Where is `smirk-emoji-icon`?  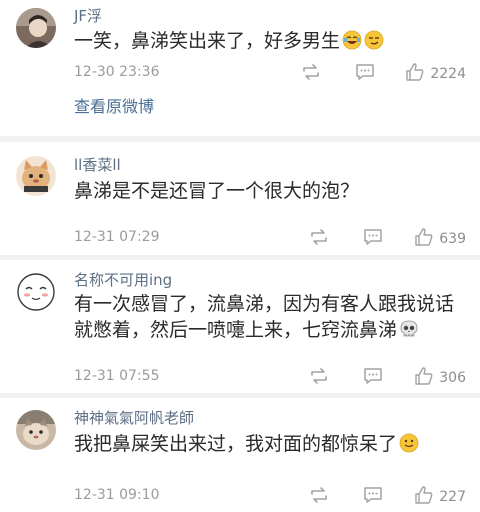 smirk-emoji-icon is located at coordinates (374, 43).